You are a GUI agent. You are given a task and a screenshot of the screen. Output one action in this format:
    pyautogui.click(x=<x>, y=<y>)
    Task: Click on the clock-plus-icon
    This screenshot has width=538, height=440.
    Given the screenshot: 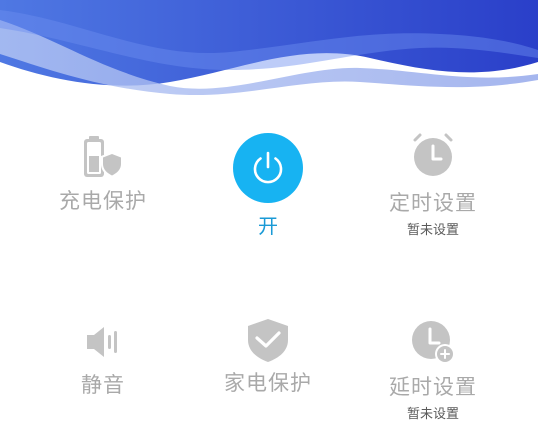 What is the action you would take?
    pyautogui.click(x=433, y=342)
    